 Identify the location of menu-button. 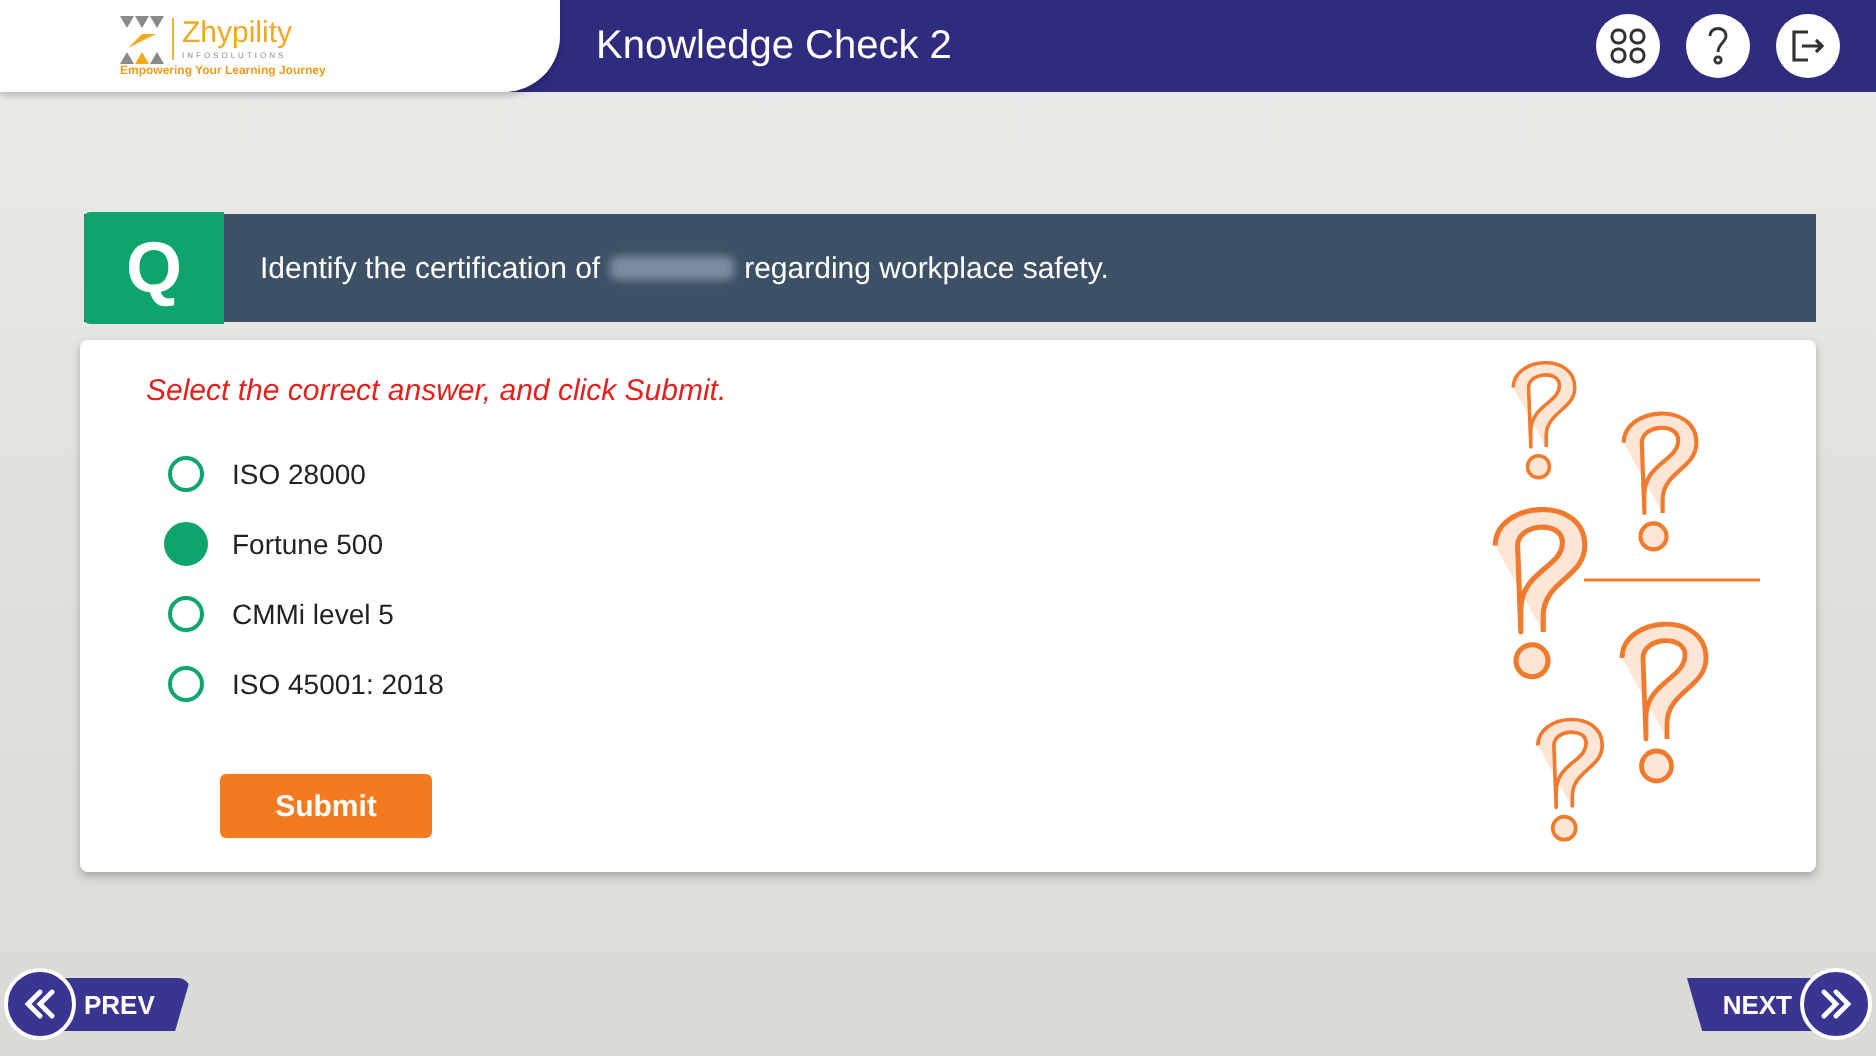
(1628, 46).